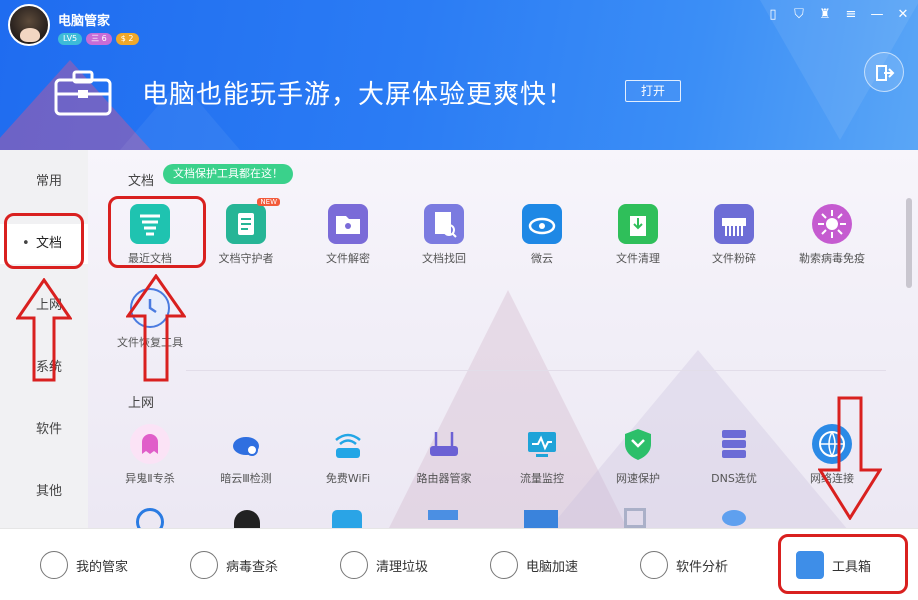  I want to click on router-icon, so click(444, 444).